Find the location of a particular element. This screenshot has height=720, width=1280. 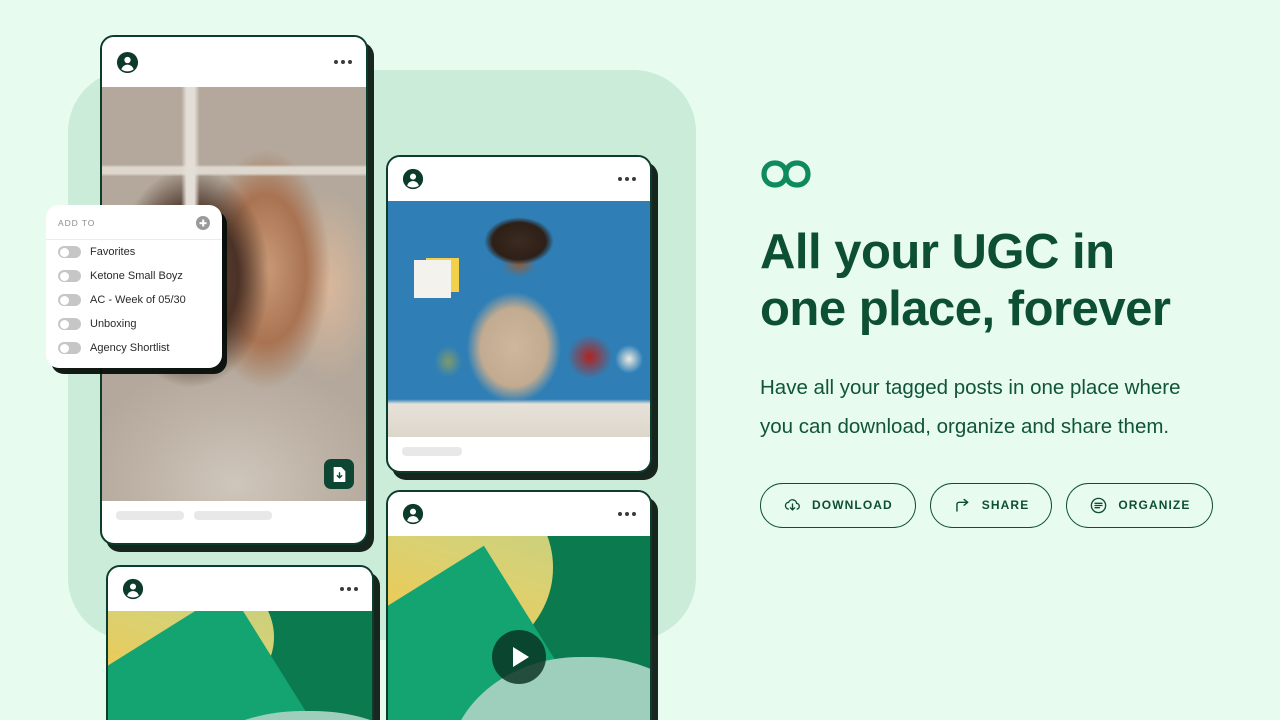

post-card-desk-photo is located at coordinates (519, 314).